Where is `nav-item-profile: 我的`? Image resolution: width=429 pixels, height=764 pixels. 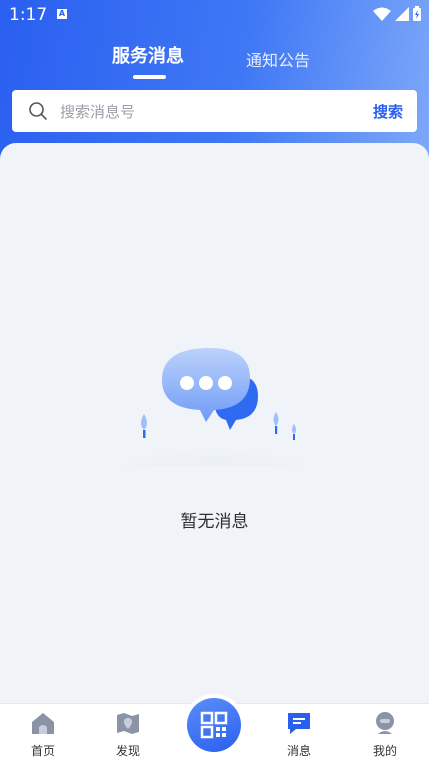 nav-item-profile: 我的 is located at coordinates (385, 734).